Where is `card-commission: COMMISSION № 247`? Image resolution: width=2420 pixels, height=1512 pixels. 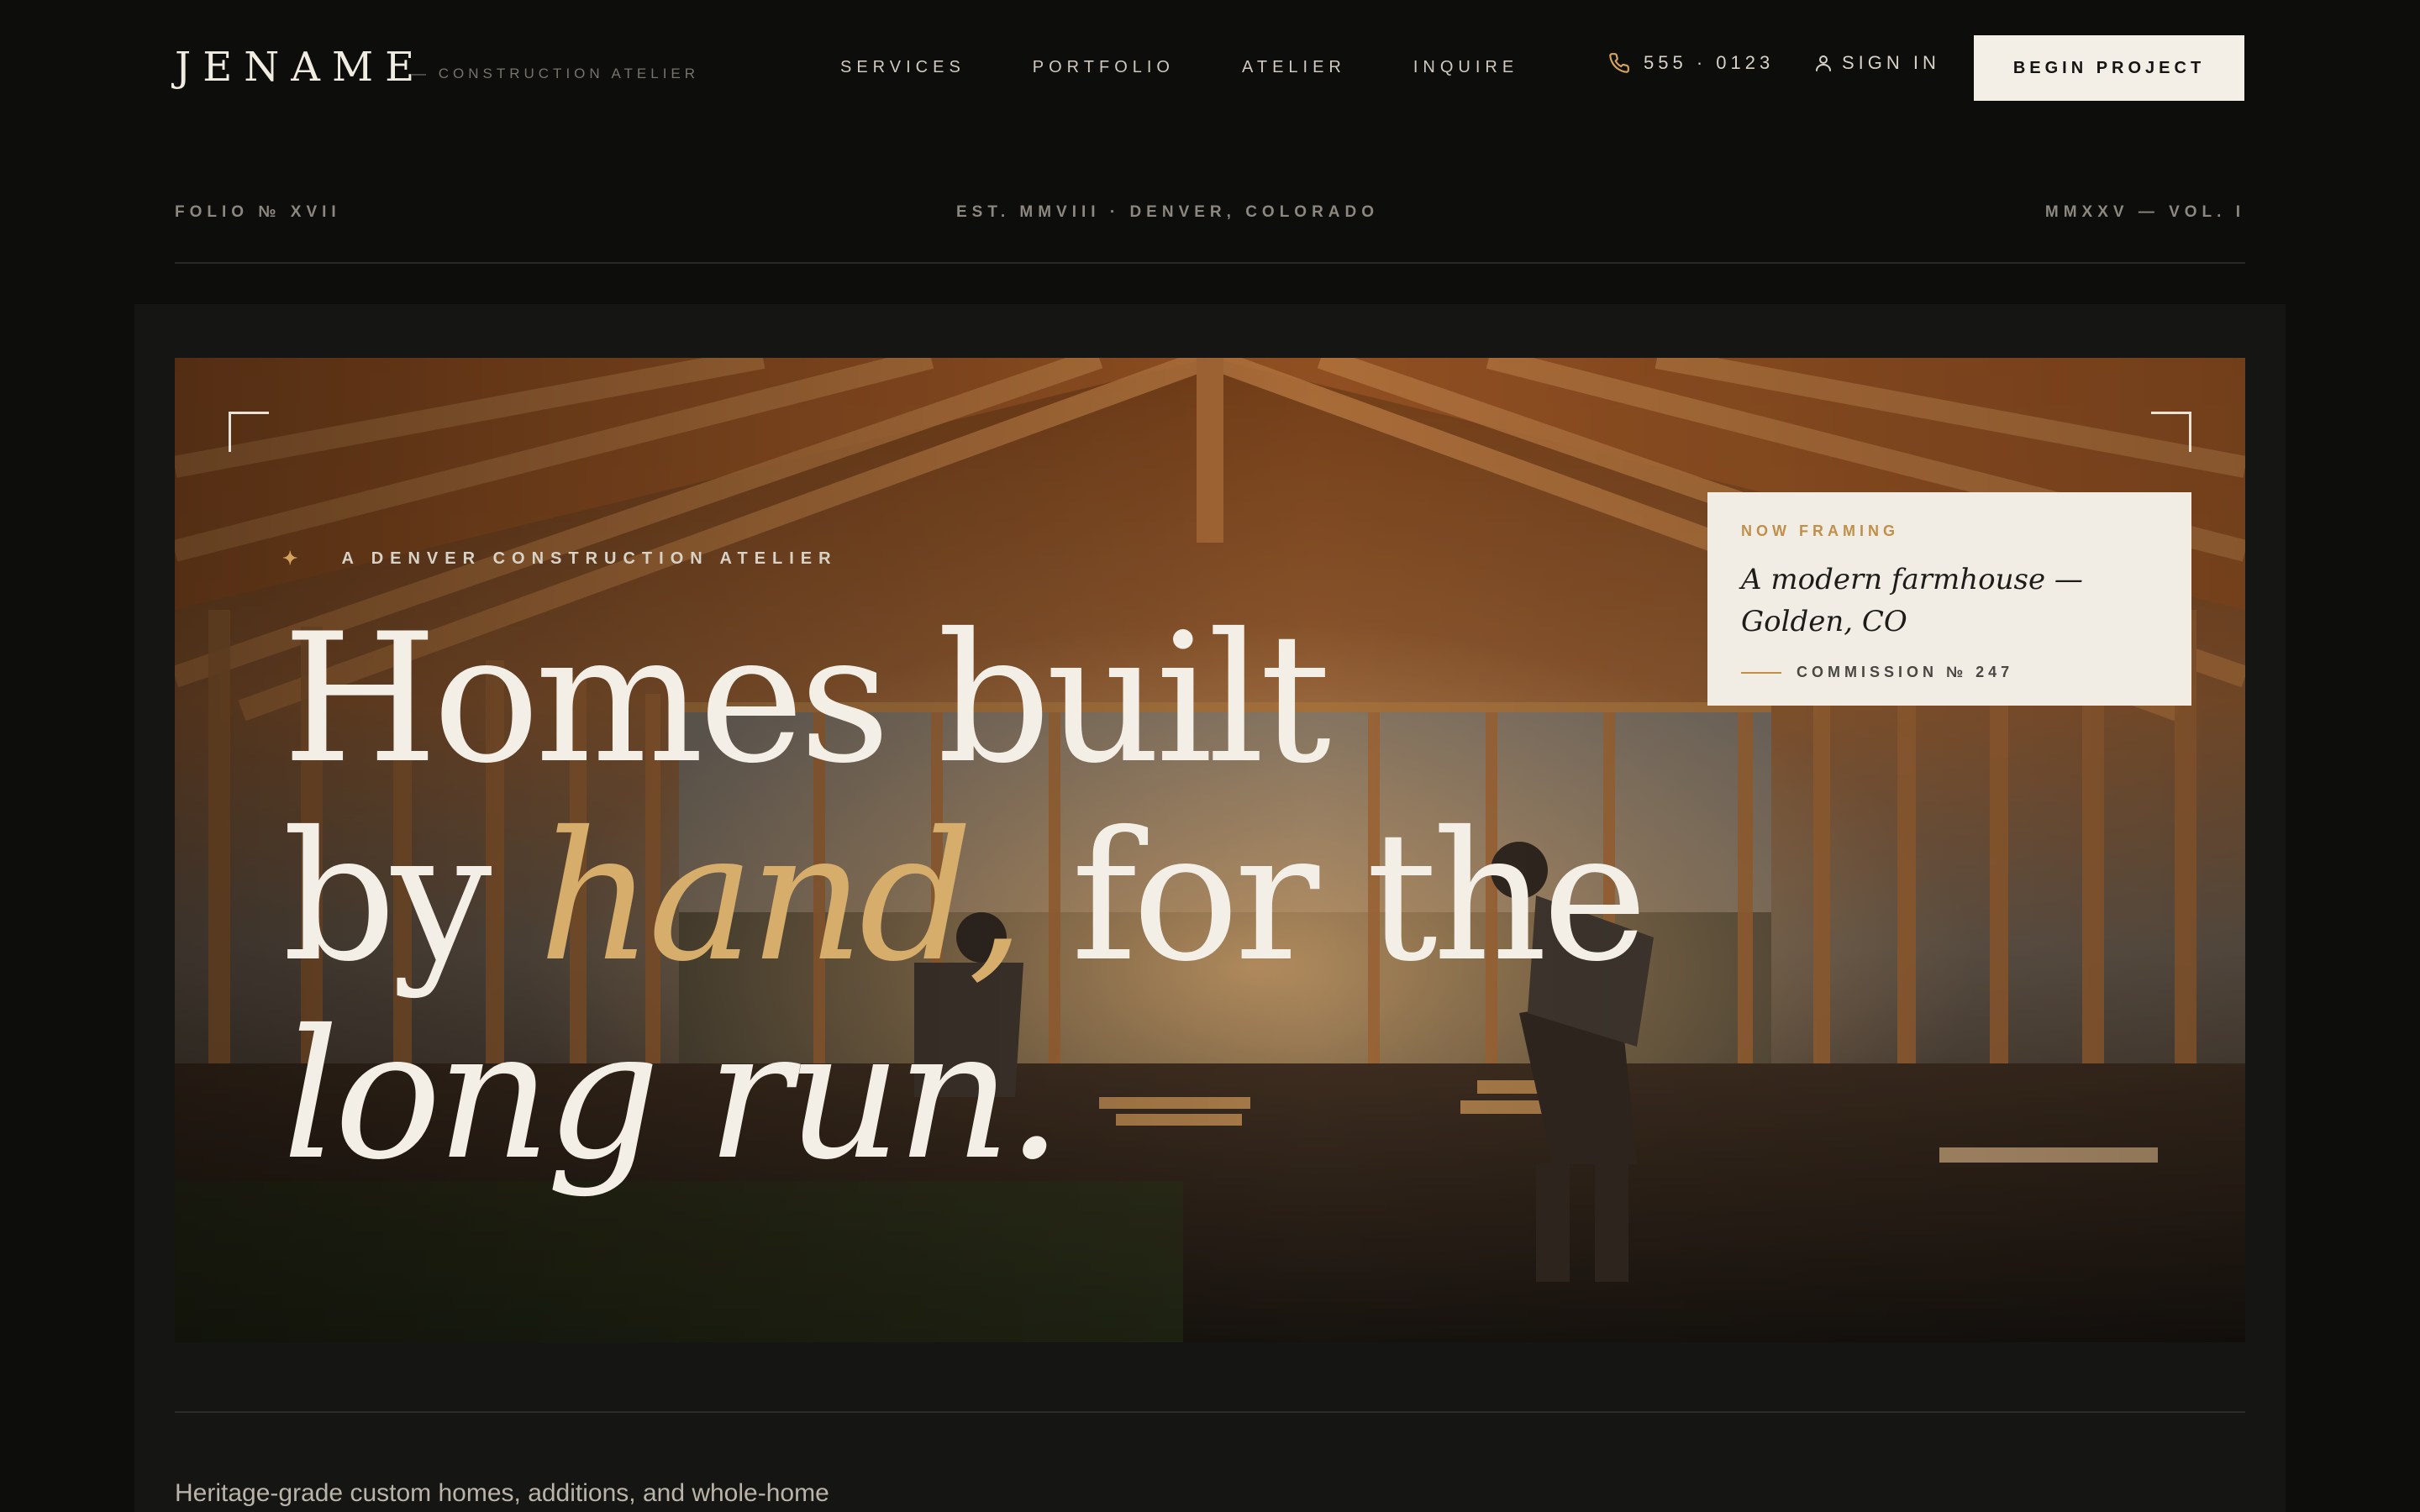 card-commission: COMMISSION № 247 is located at coordinates (1877, 672).